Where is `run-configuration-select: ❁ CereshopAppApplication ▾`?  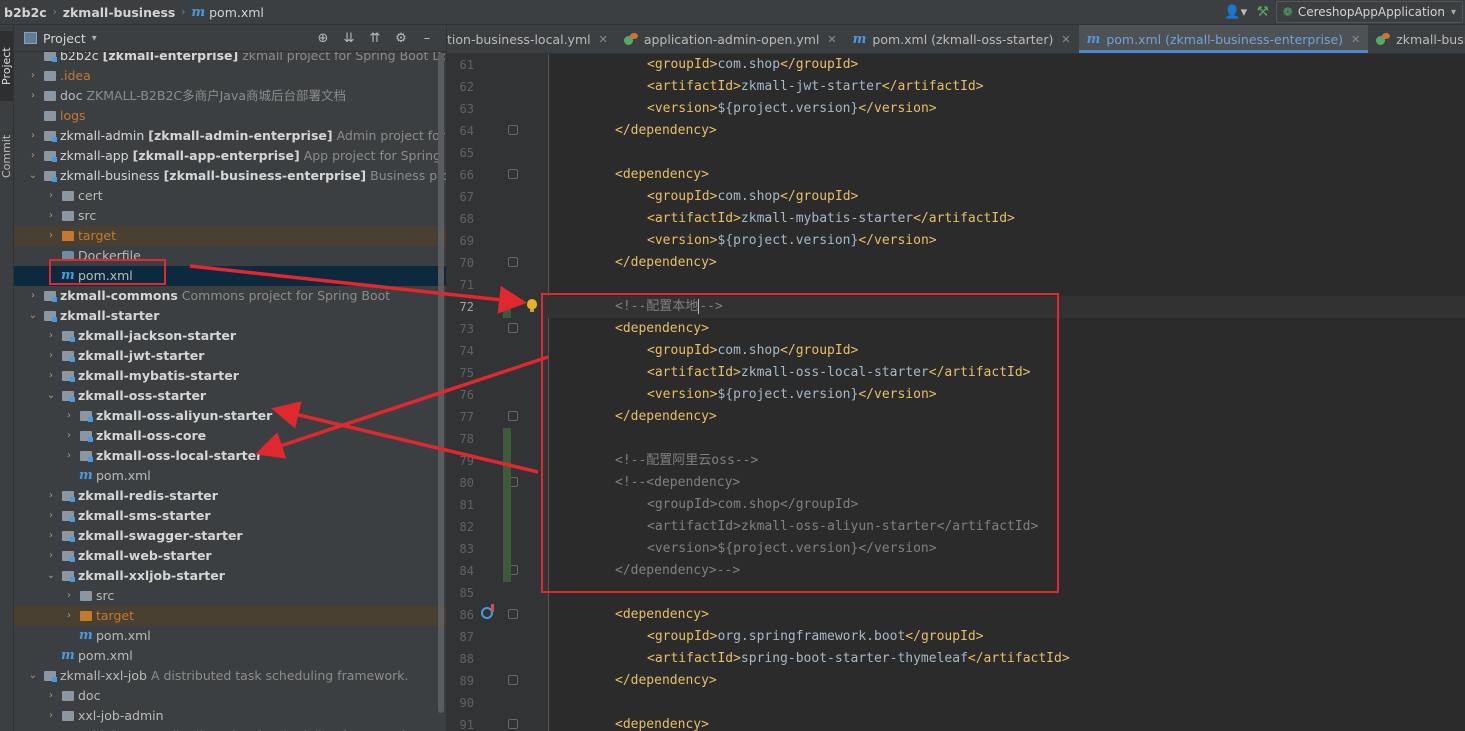 run-configuration-select: ❁ CereshopAppApplication ▾ is located at coordinates (1369, 12).